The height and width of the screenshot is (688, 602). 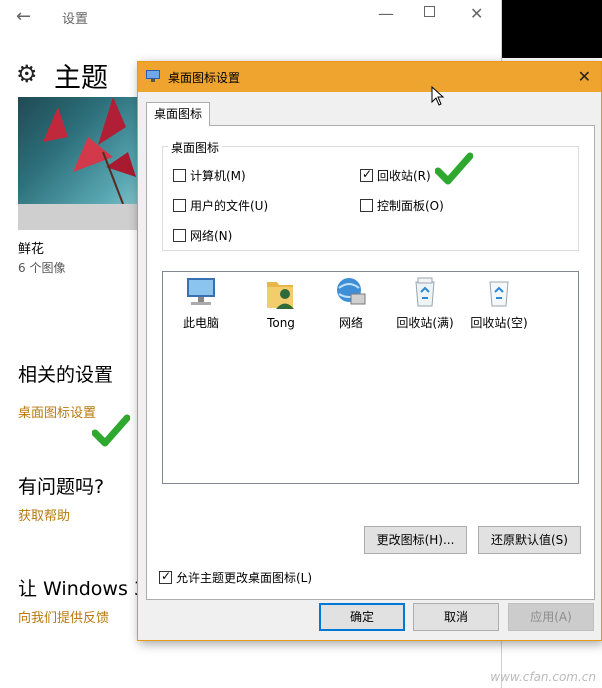 What do you see at coordinates (410, 206) in the screenshot?
I see `checkbox-label: 控制面板(O)` at bounding box center [410, 206].